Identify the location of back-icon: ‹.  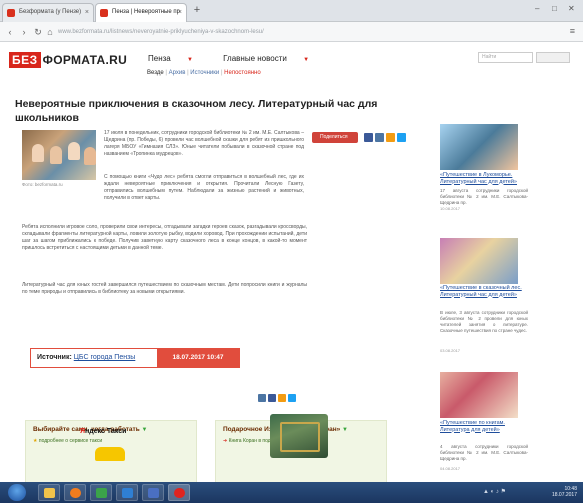
(10, 32).